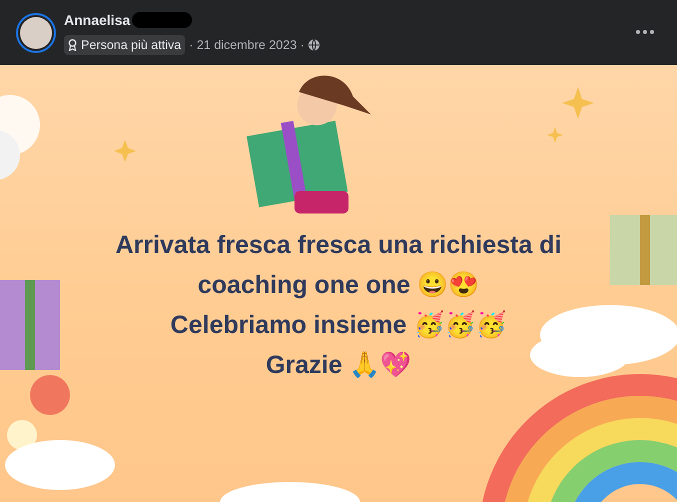  Describe the element at coordinates (339, 285) in the screenshot. I see `post-text-line: coaching one one 😀😍` at that location.